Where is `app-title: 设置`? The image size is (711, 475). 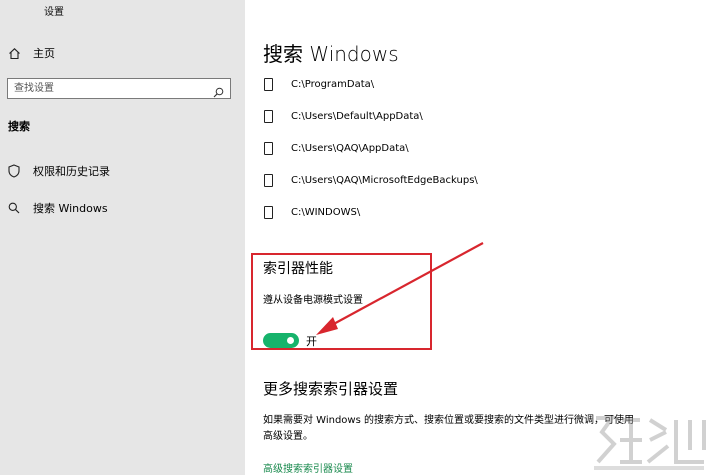
app-title: 设置 is located at coordinates (54, 12).